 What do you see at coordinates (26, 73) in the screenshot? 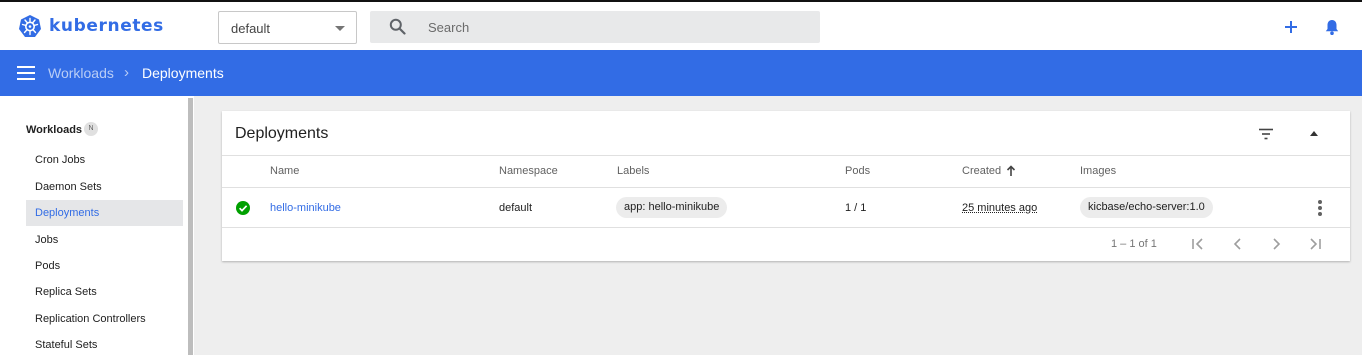
I see `menu-icon` at bounding box center [26, 73].